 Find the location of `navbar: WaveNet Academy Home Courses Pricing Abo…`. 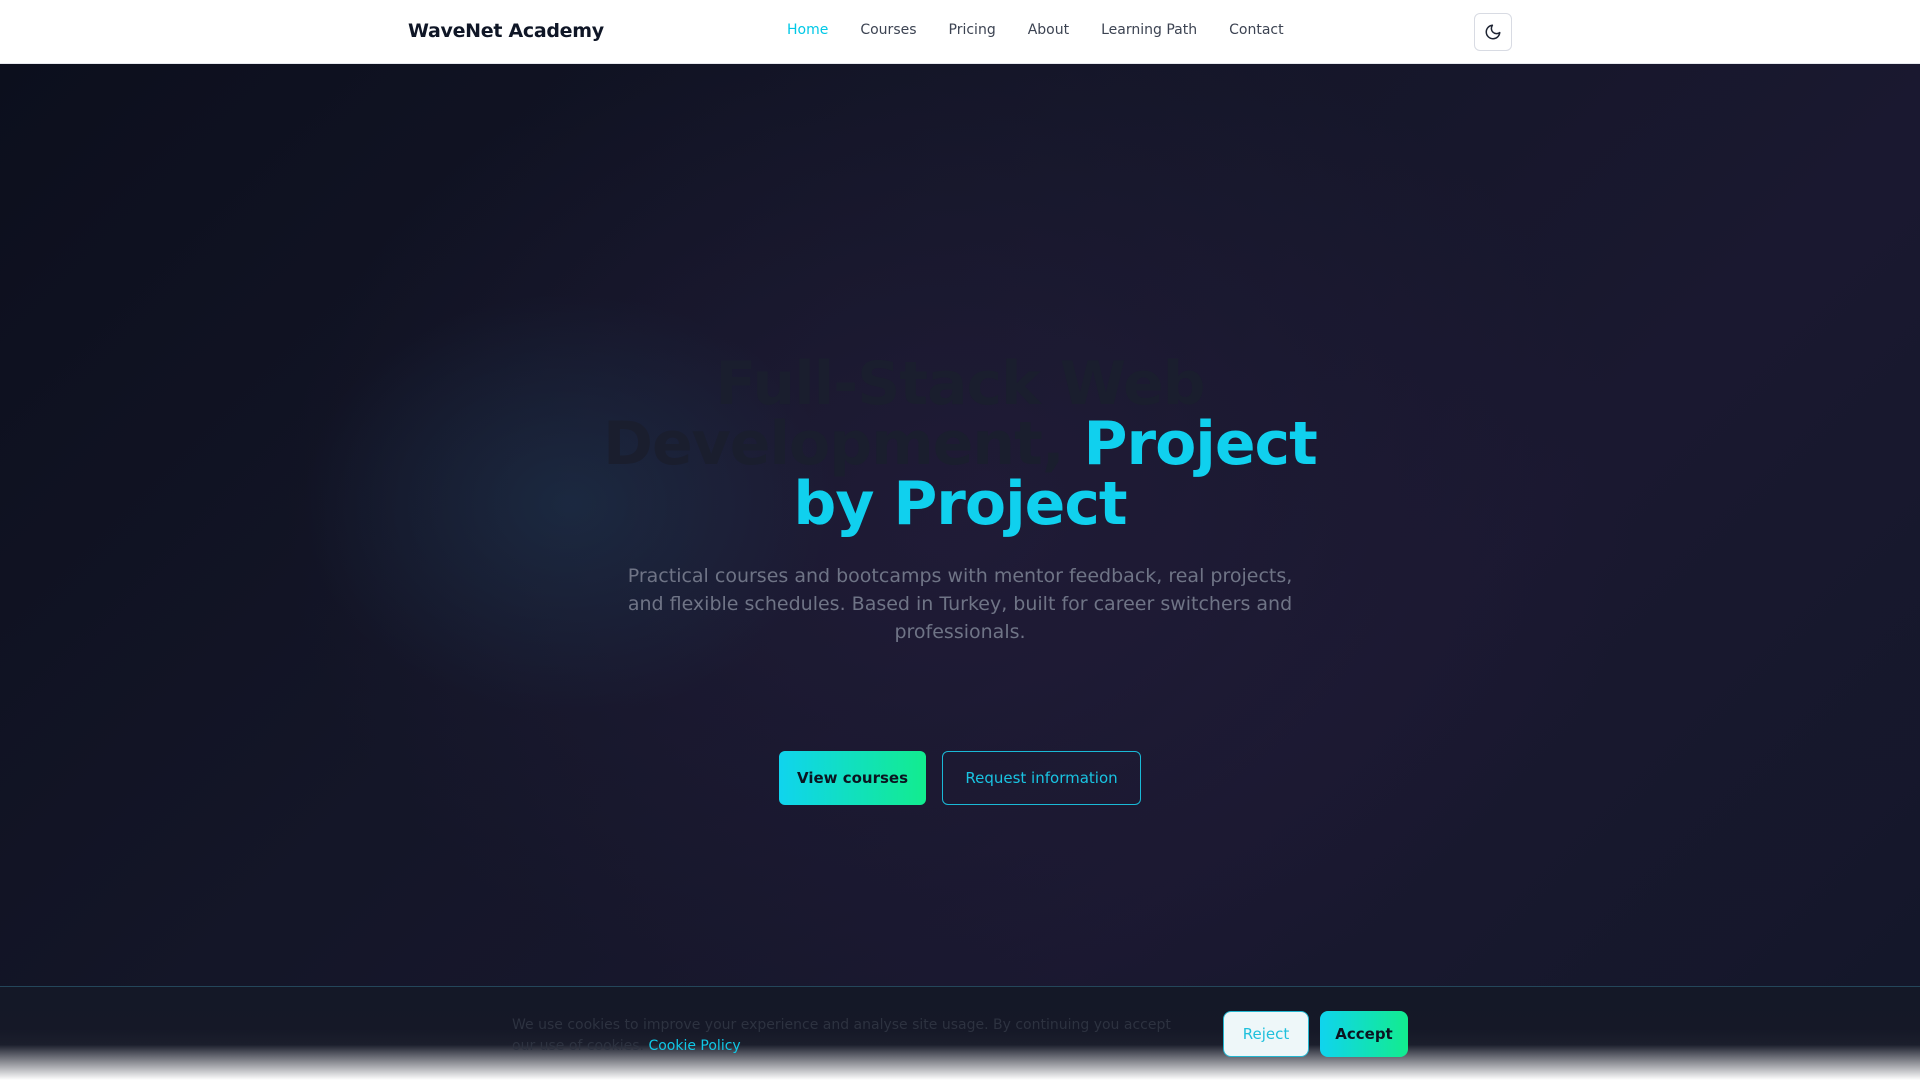

navbar: WaveNet Academy Home Courses Pricing Abo… is located at coordinates (960, 32).